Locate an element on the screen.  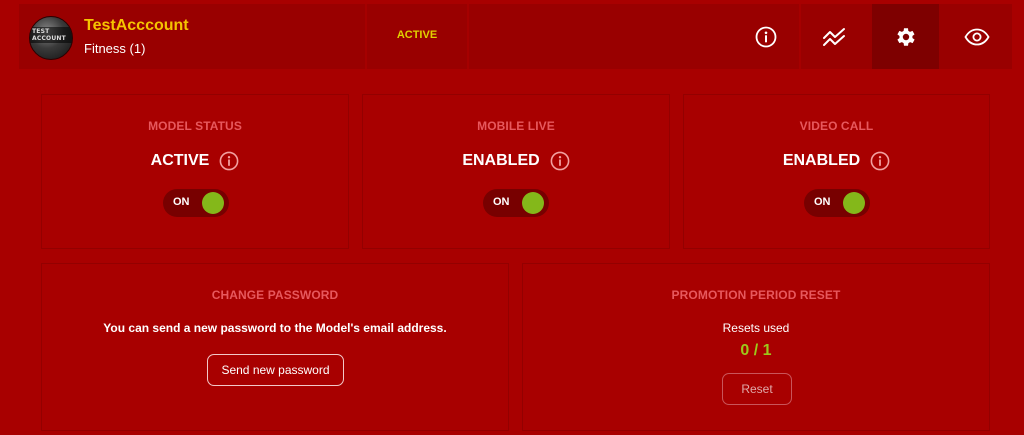
model-status-card: MODEL STATUS ACTIVE ON is located at coordinates (195, 171).